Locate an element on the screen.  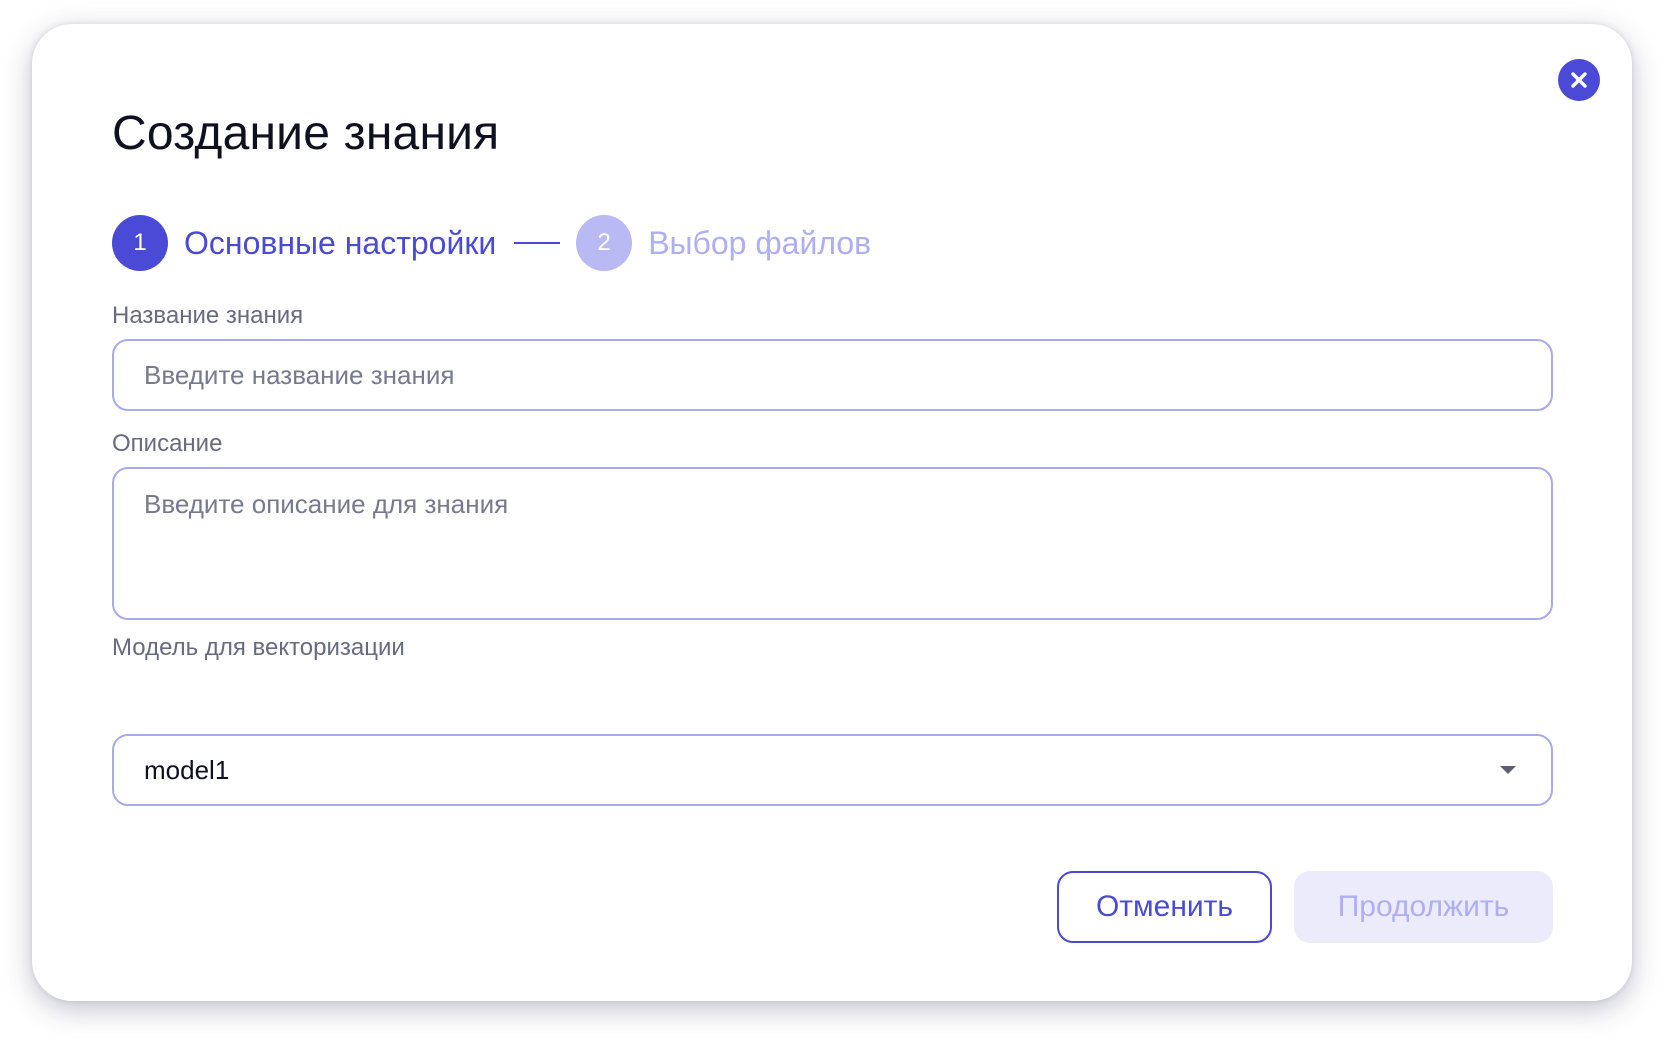
chevron-down-icon is located at coordinates (1508, 770).